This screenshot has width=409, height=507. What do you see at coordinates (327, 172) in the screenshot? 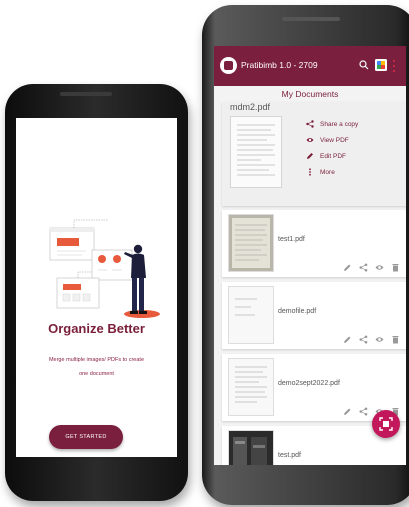
I see `menu-label: More` at bounding box center [327, 172].